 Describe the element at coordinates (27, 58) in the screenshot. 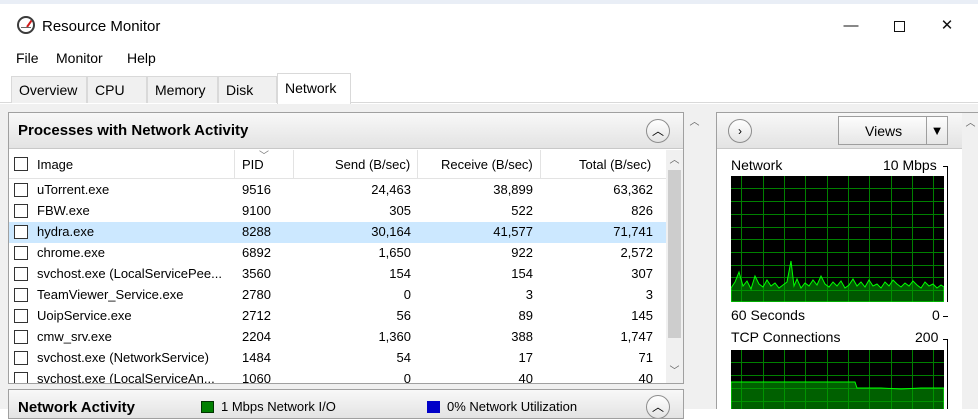

I see `menu-file: File` at that location.